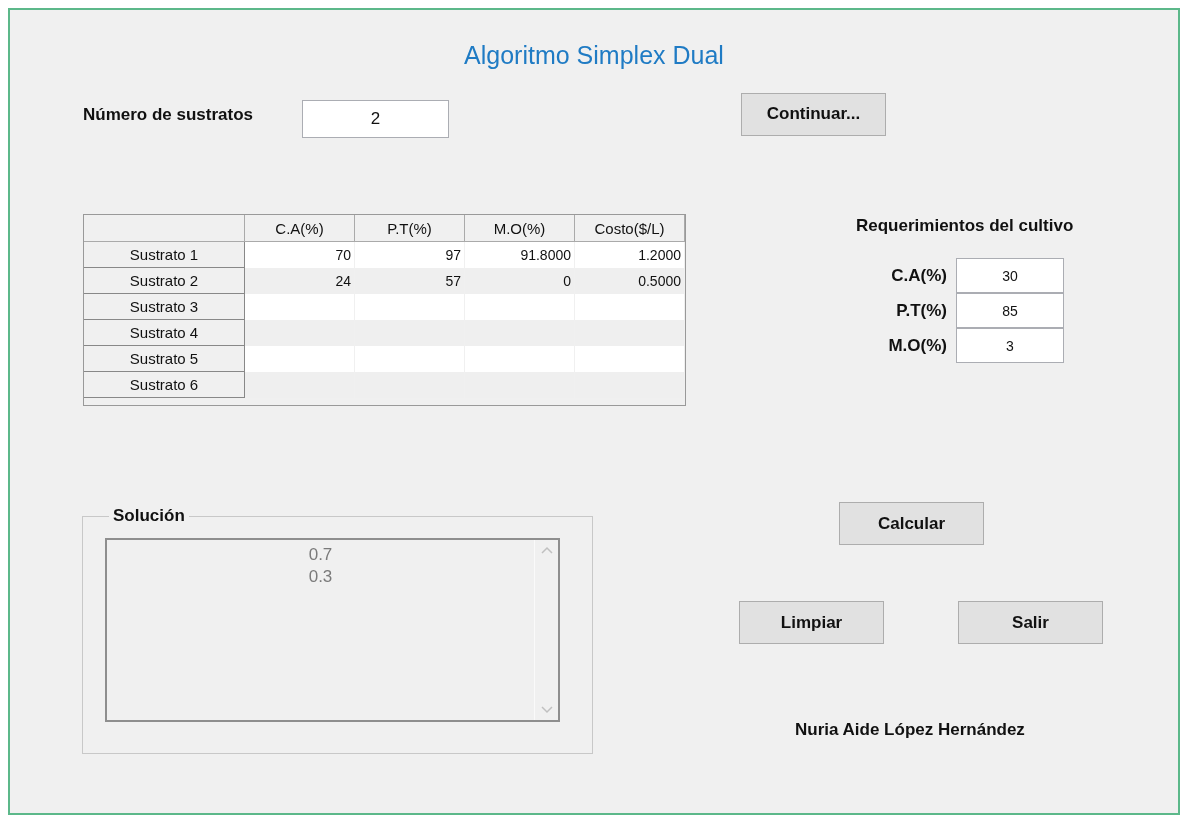 The width and height of the screenshot is (1181, 817). Describe the element at coordinates (630, 255) in the screenshot. I see `table-cell: 1.2000` at that location.